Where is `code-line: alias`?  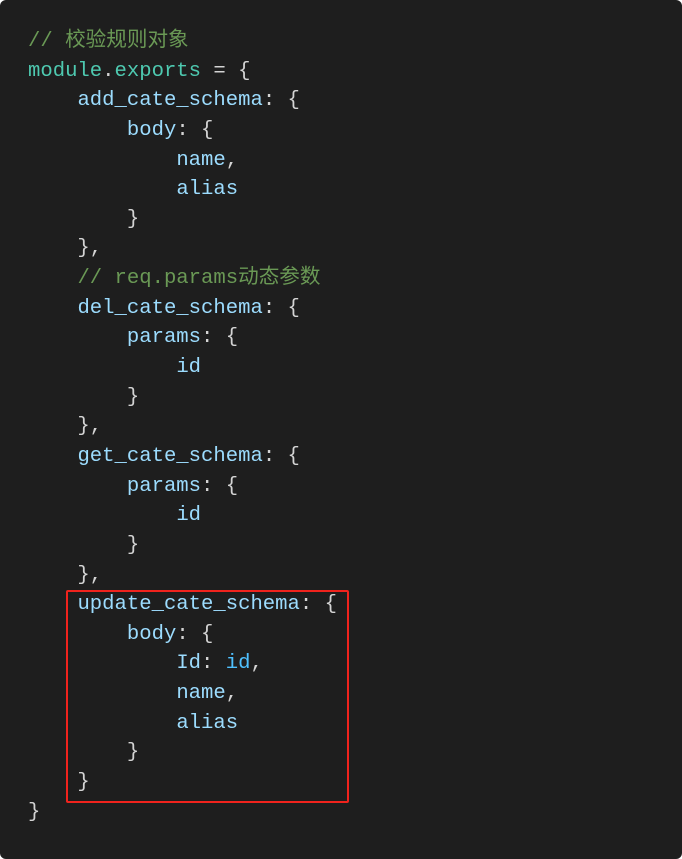
code-line: alias is located at coordinates (182, 190).